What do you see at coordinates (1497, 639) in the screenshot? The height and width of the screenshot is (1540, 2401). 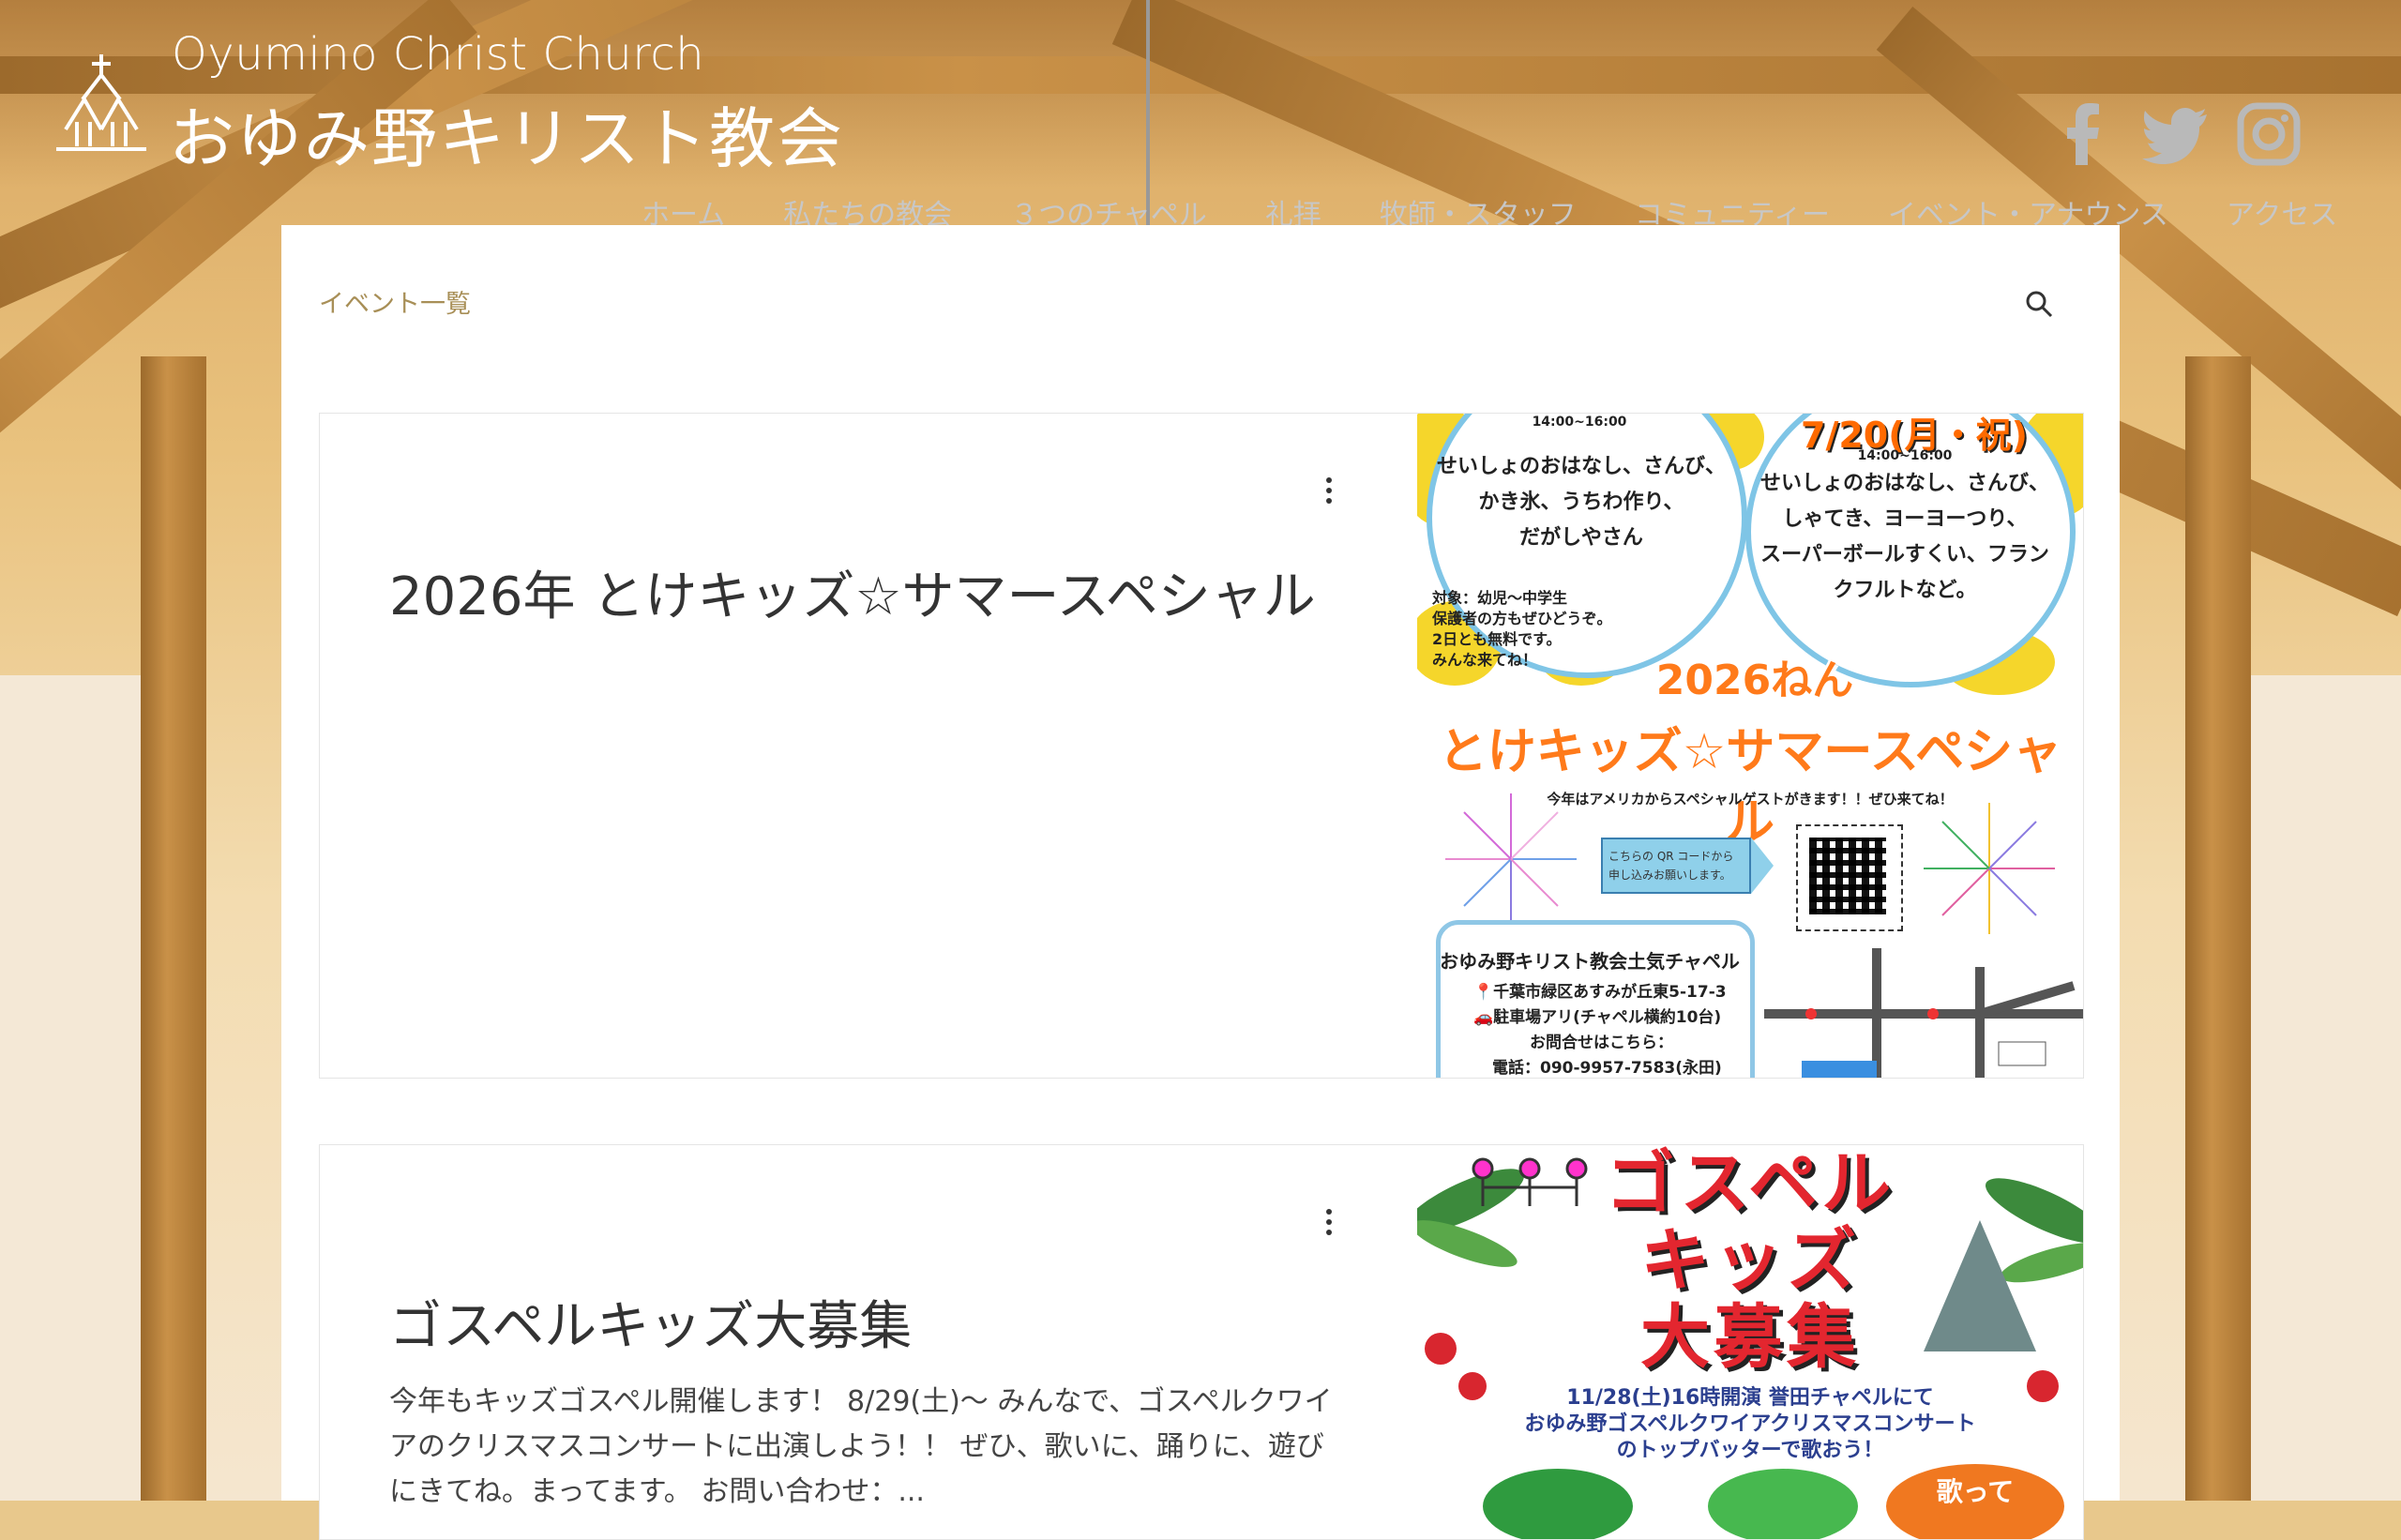 I see `flyer-note: 2日とも無料です。` at bounding box center [1497, 639].